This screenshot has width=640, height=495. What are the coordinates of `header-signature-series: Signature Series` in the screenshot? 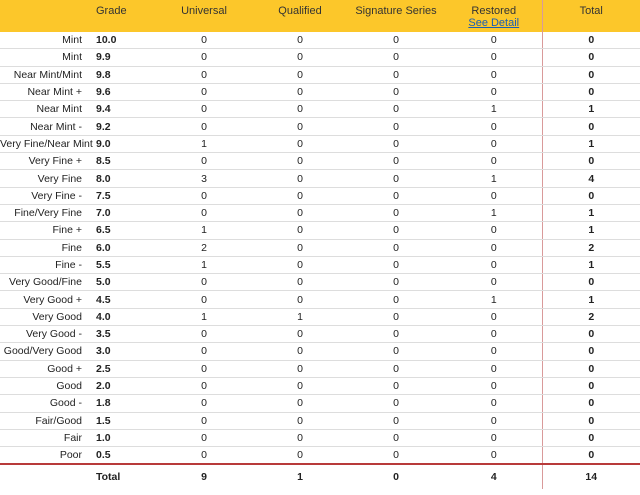 It's located at (396, 16).